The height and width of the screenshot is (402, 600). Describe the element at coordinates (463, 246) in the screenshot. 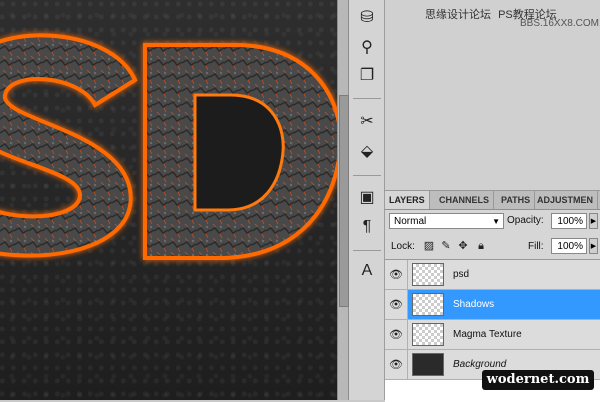

I see `lock-move-icon: ✥` at that location.